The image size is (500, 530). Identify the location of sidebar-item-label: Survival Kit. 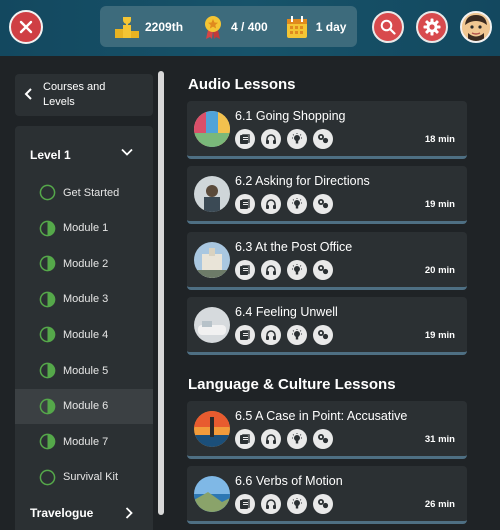
(91, 477).